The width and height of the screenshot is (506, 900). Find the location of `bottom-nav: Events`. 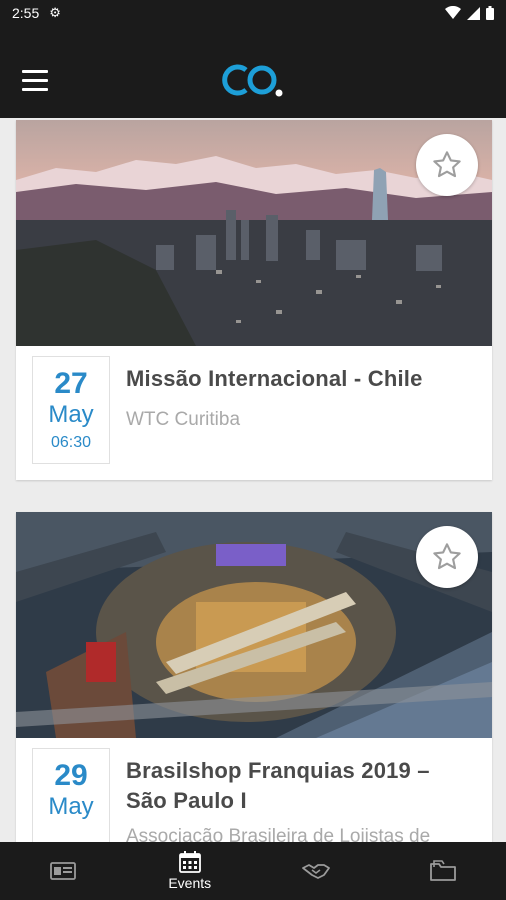

bottom-nav: Events is located at coordinates (253, 871).